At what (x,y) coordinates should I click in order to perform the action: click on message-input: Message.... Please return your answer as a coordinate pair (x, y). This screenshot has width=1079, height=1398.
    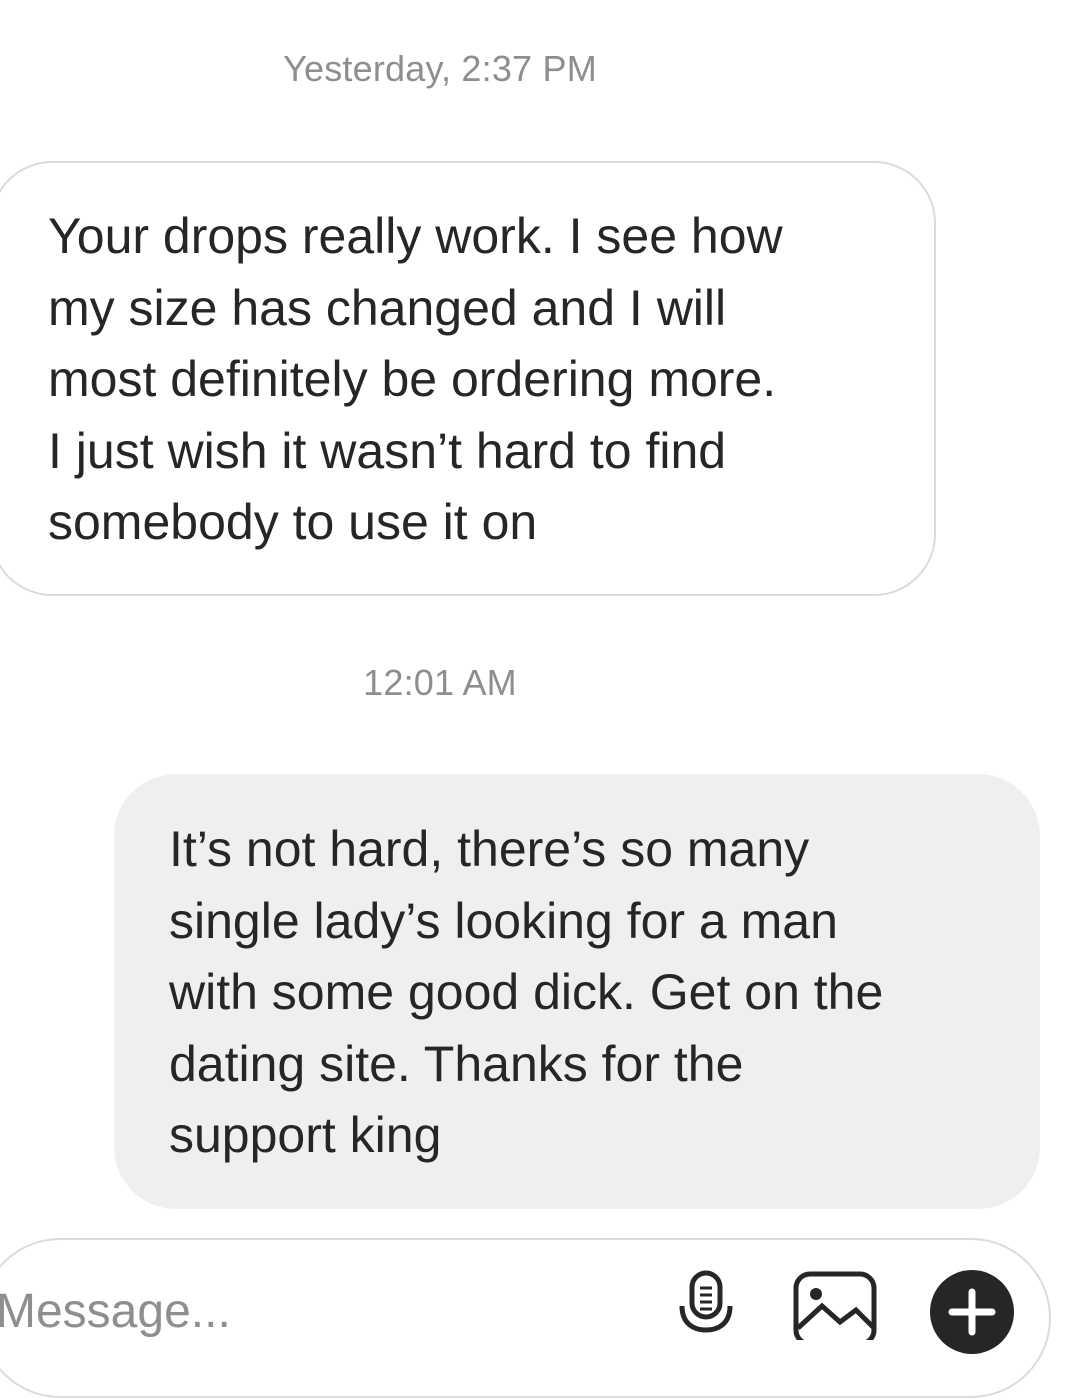
    Looking at the image, I should click on (115, 1312).